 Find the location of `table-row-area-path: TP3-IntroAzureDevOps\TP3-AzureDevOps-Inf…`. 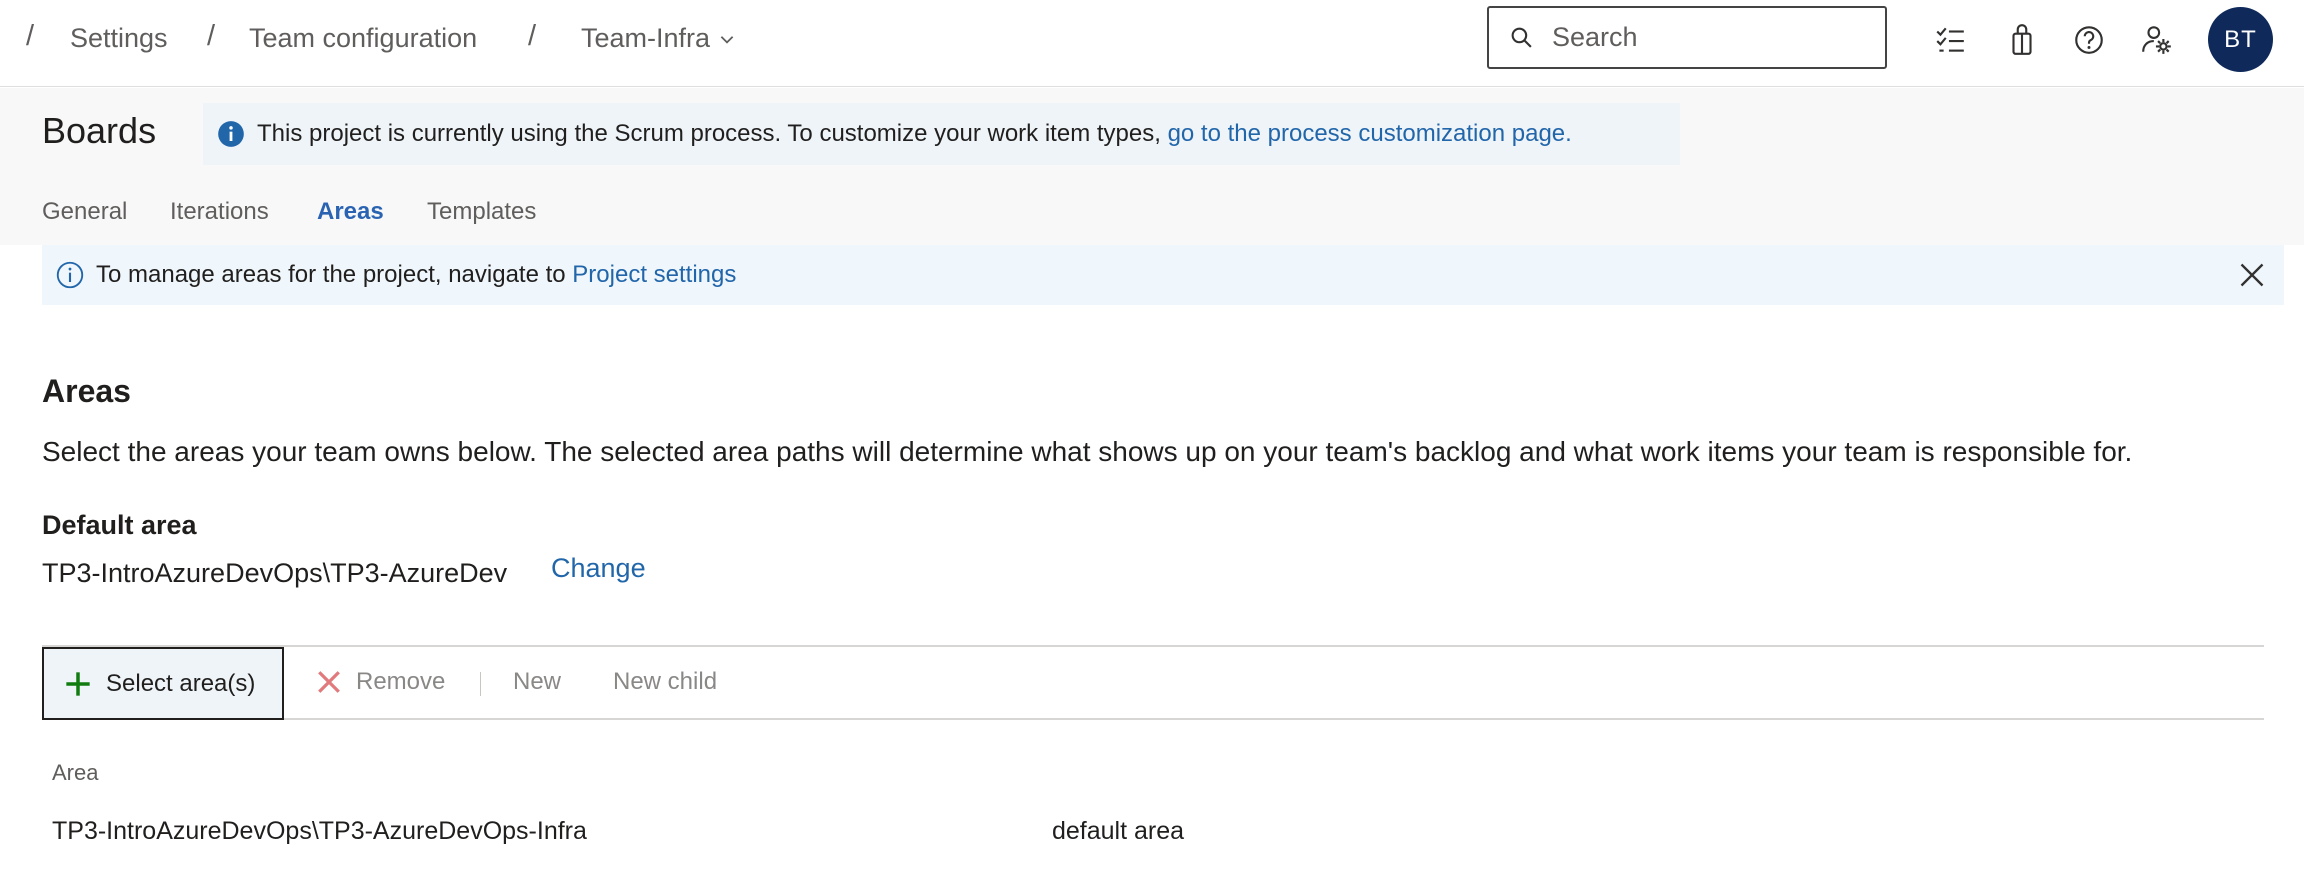

table-row-area-path: TP3-IntroAzureDevOps\TP3-AzureDevOps-Inf… is located at coordinates (319, 831).